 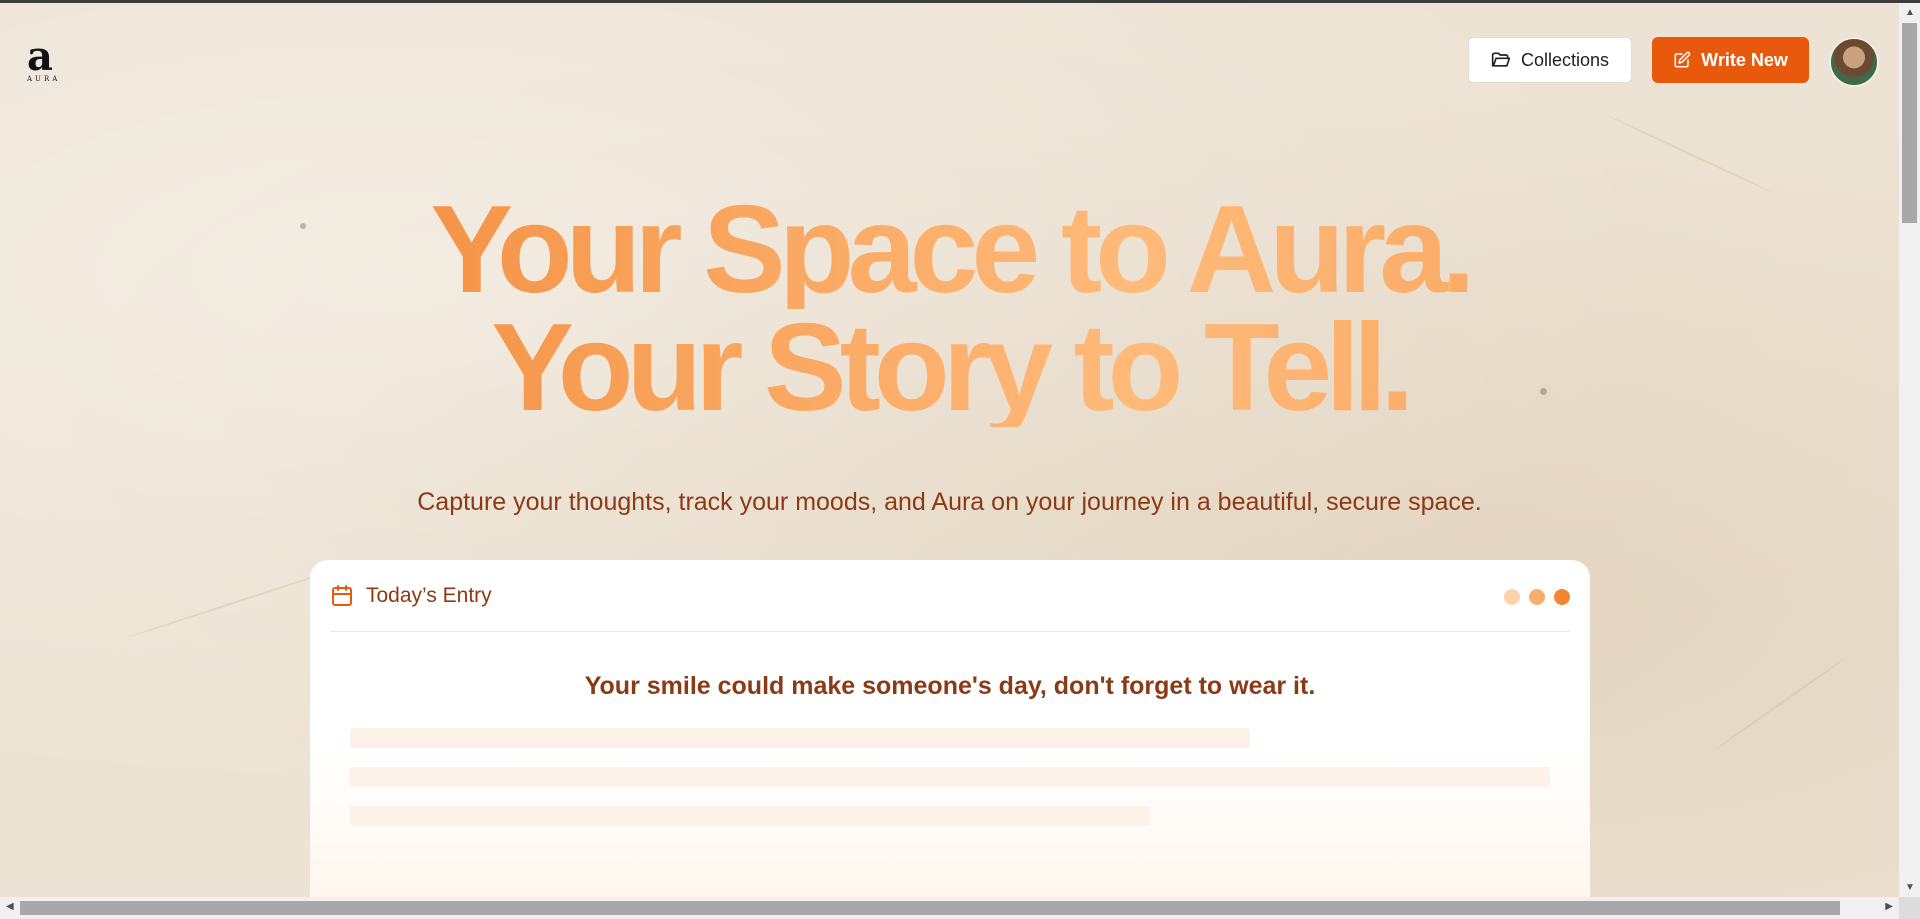 I want to click on scrollbar-corner, so click(x=1909, y=908).